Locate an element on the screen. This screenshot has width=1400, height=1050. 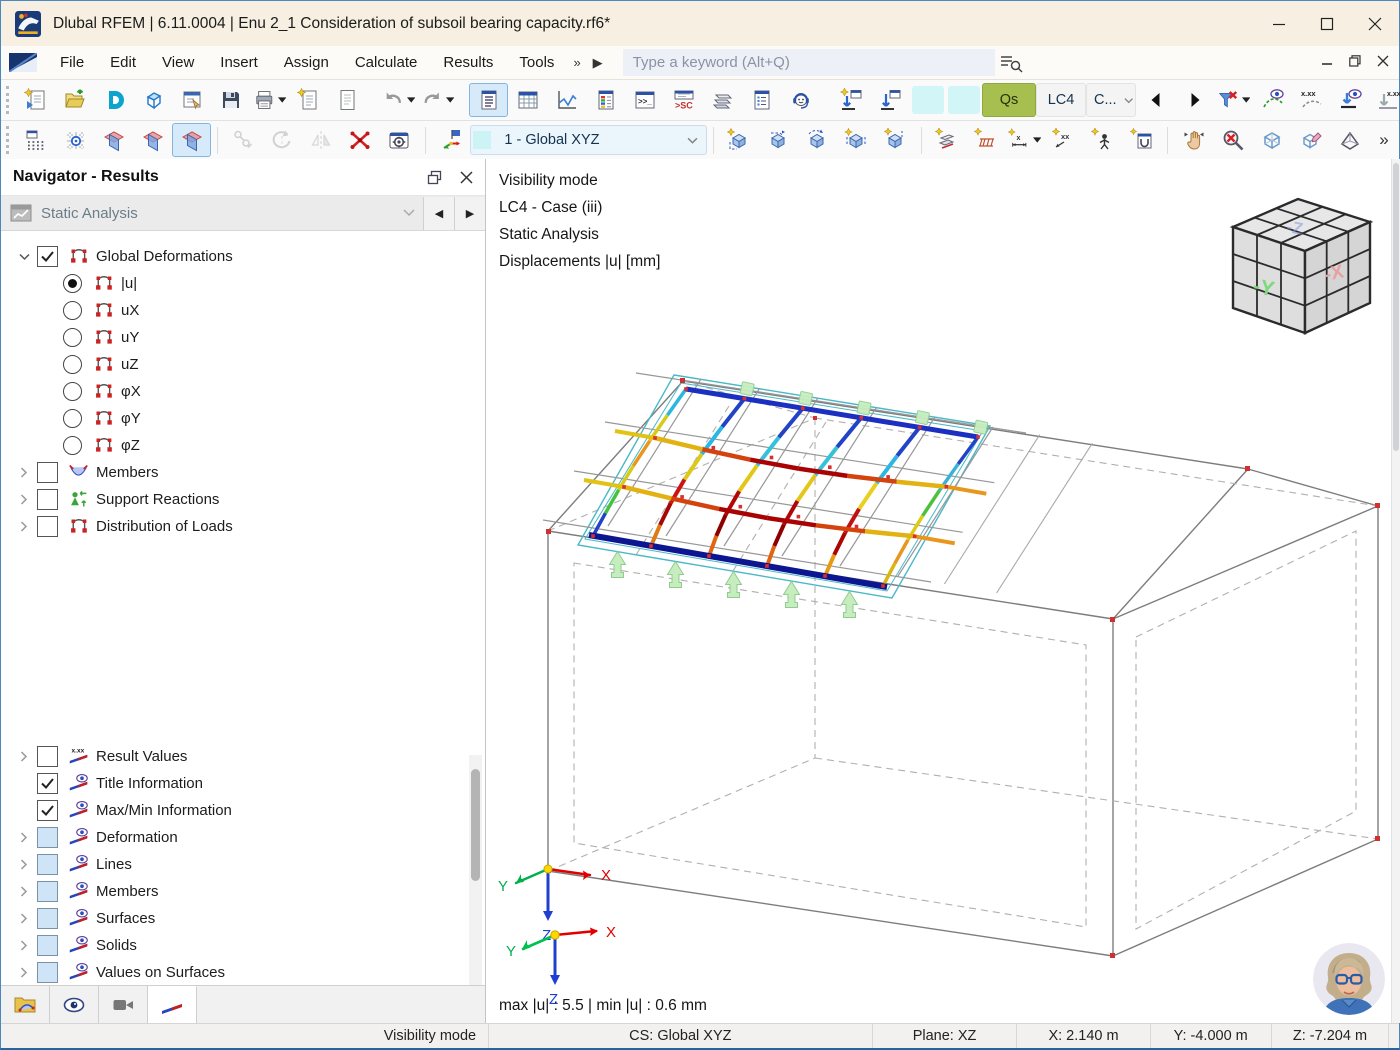
next-case-button is located at coordinates (1194, 100).